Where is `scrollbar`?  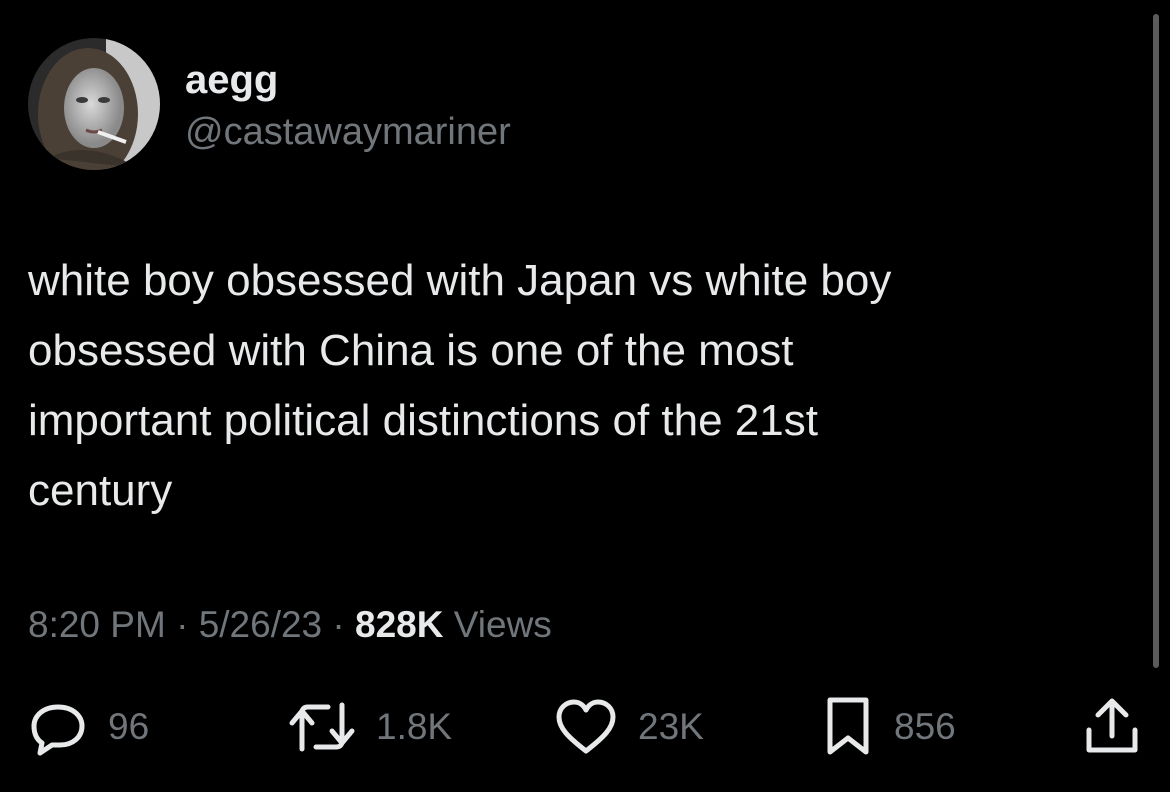
scrollbar is located at coordinates (1156, 341).